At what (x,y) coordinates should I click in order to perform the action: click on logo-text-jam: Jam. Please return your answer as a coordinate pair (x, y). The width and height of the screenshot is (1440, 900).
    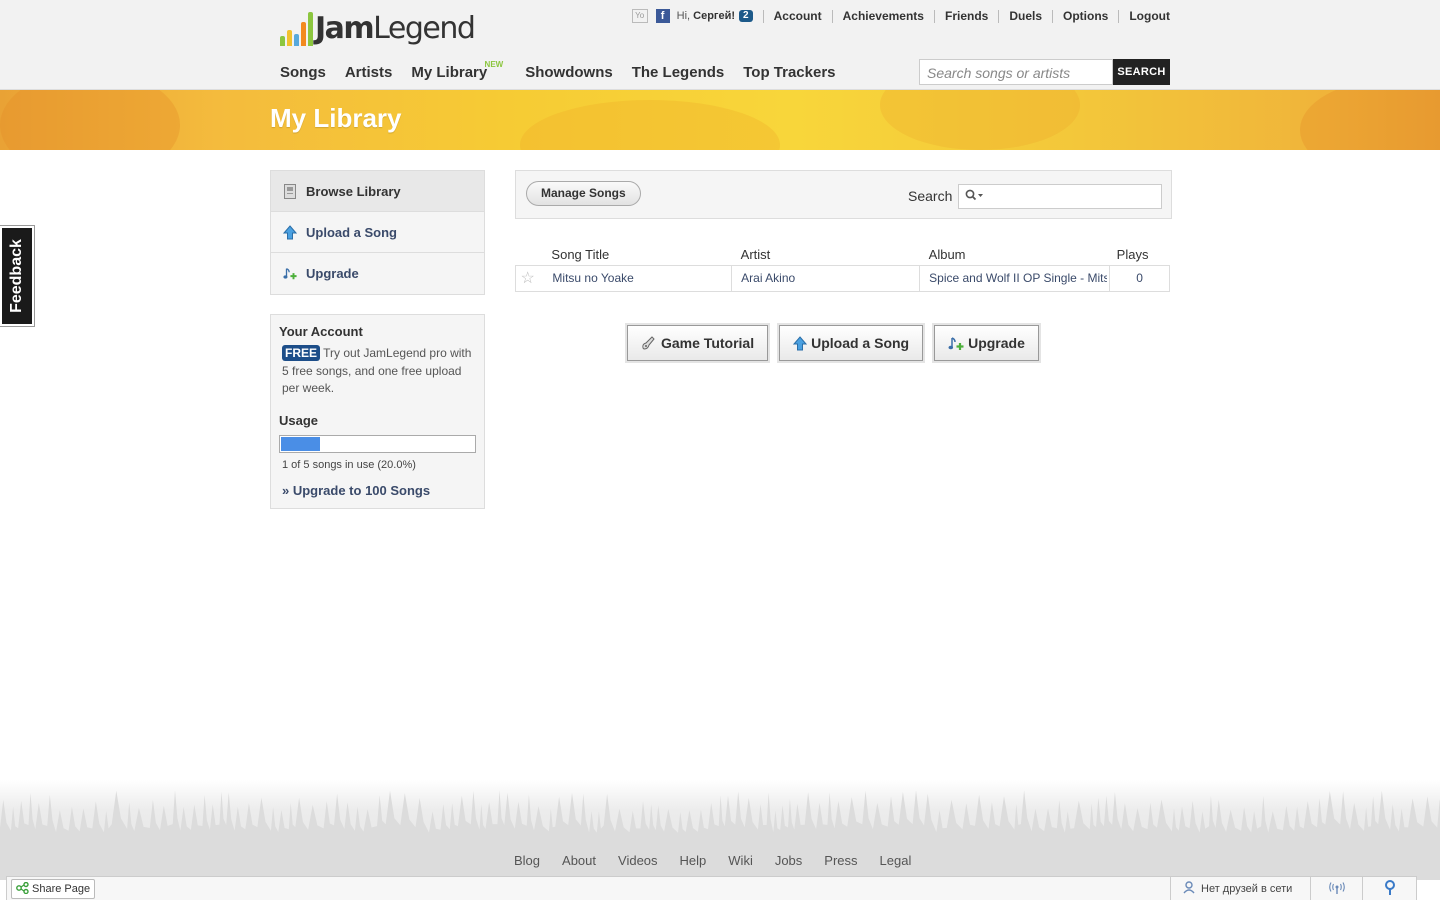
    Looking at the image, I should click on (345, 28).